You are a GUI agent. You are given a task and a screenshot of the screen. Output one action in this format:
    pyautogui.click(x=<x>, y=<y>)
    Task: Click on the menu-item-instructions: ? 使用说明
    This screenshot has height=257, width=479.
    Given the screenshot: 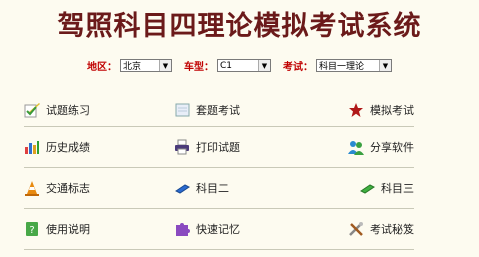 What is the action you would take?
    pyautogui.click(x=99, y=229)
    